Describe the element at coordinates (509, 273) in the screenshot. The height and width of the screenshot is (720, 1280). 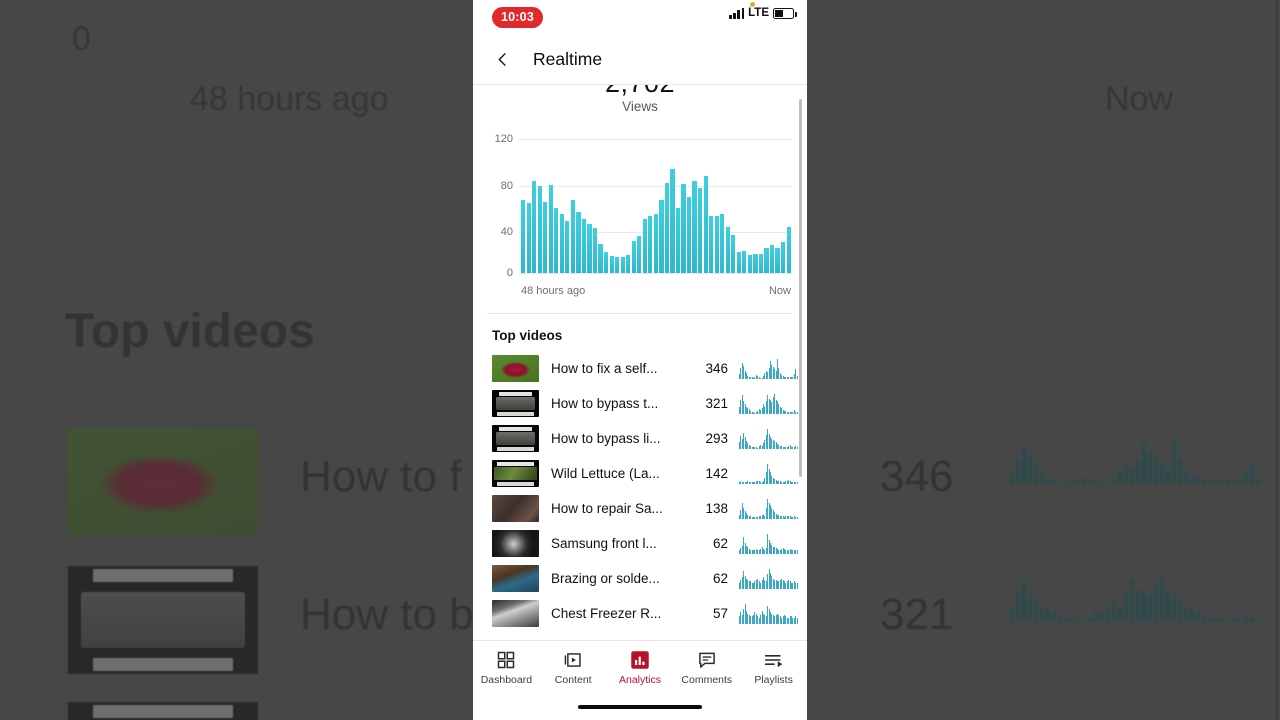
I see `chart-ytick-label: 0` at that location.